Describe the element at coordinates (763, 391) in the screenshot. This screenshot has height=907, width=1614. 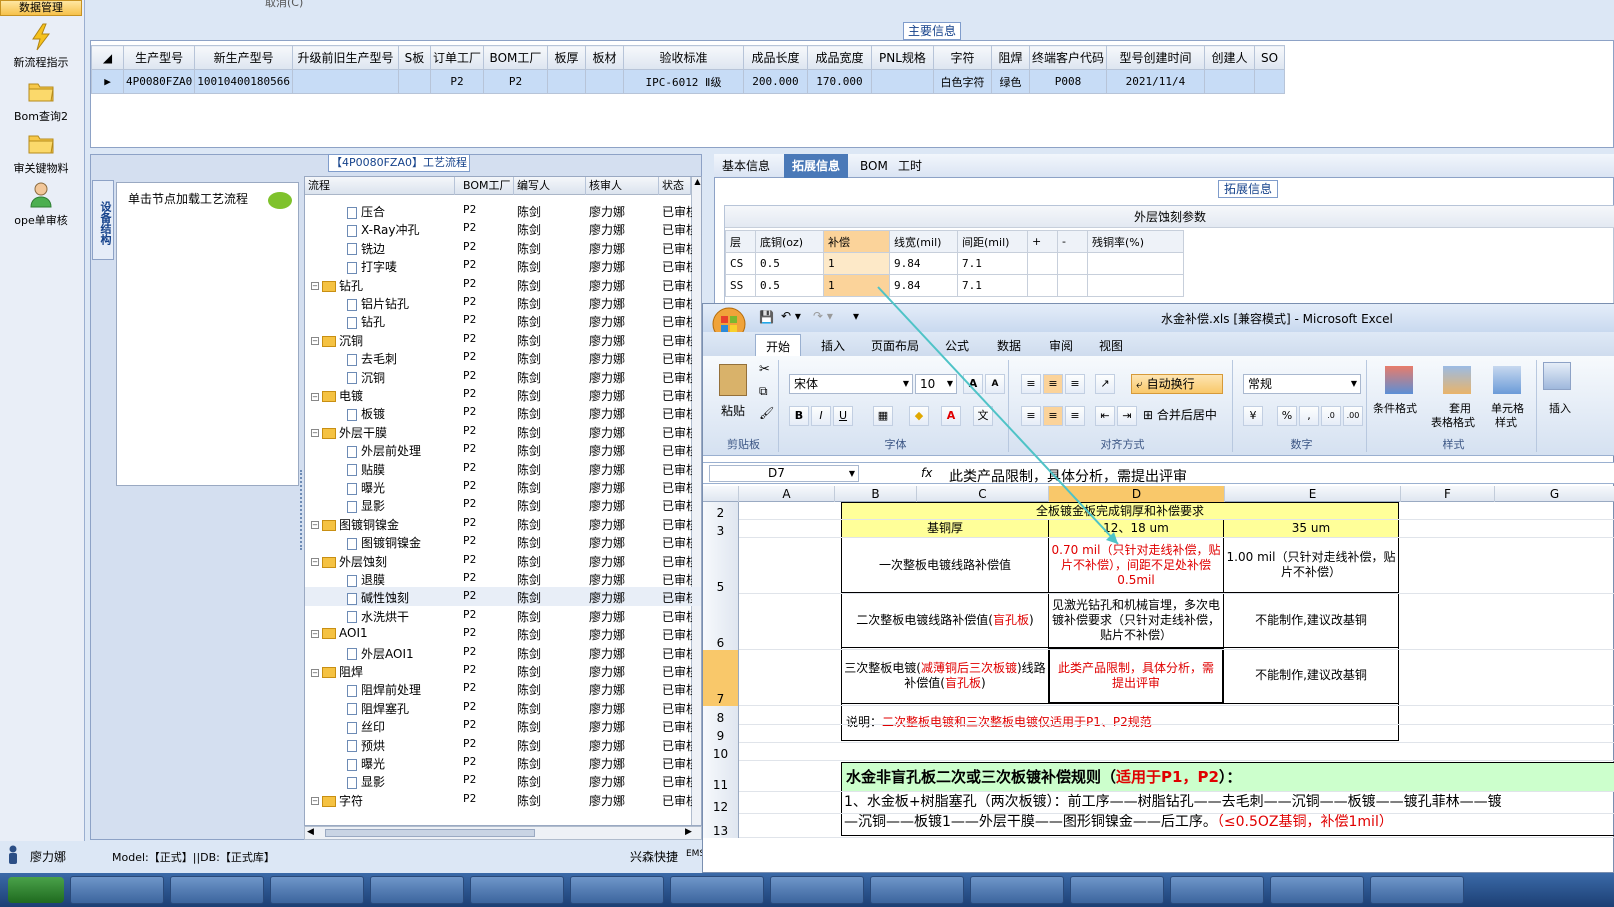
I see `copy-icon: ⧉` at that location.